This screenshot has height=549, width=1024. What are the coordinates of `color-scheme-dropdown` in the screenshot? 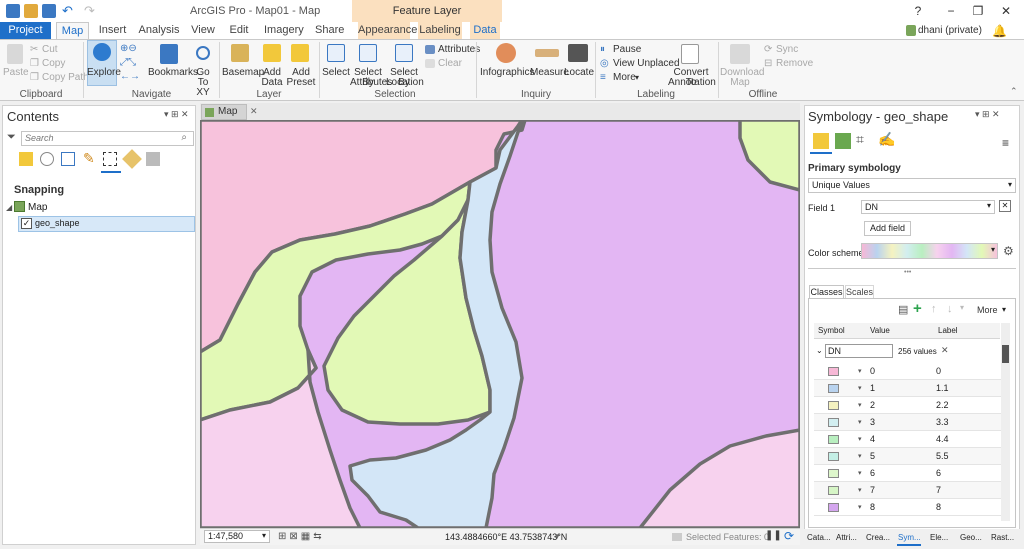 It's located at (929, 251).